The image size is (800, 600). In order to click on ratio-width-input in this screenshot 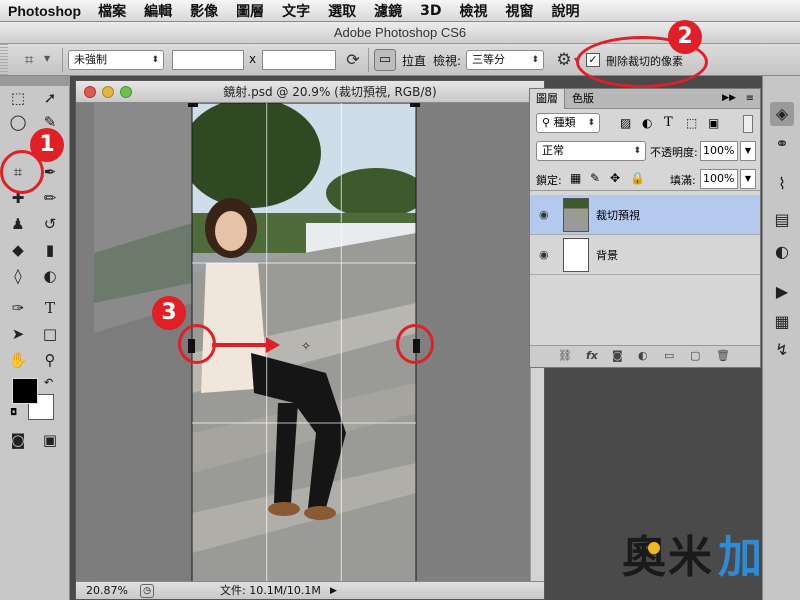, I will do `click(208, 60)`.